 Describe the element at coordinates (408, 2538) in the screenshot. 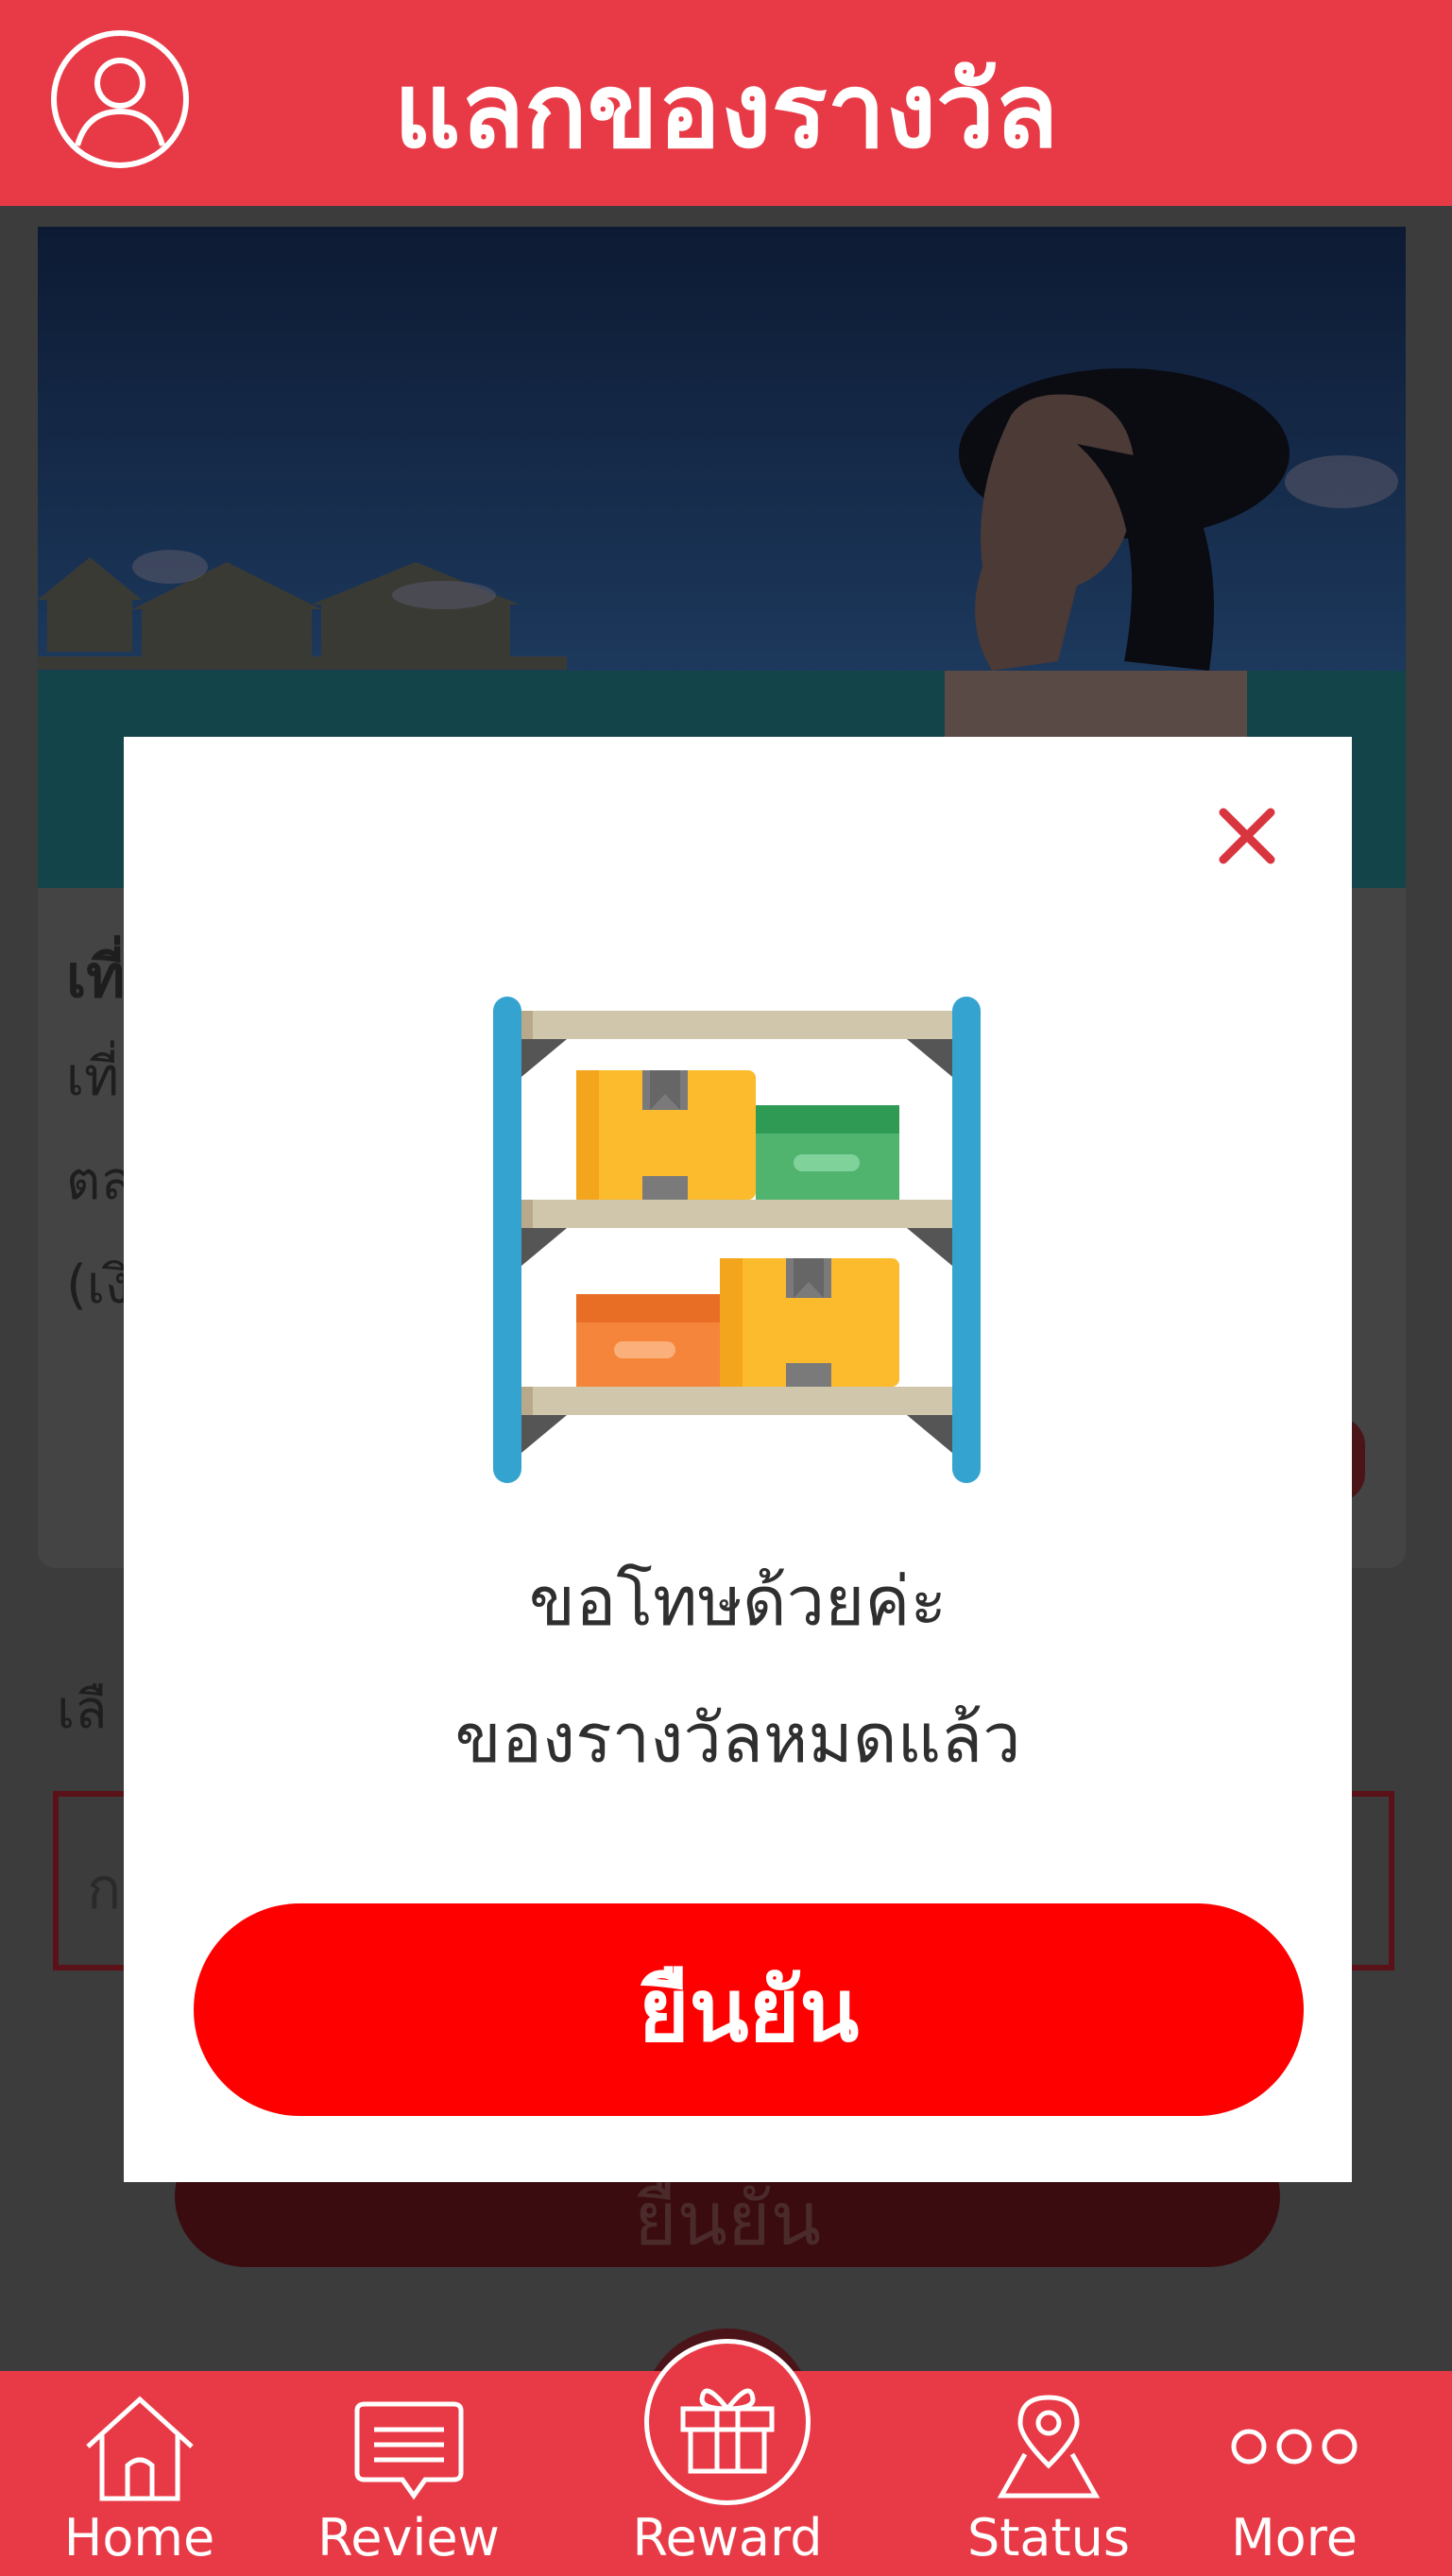

I see `nav-label-review: Review` at that location.